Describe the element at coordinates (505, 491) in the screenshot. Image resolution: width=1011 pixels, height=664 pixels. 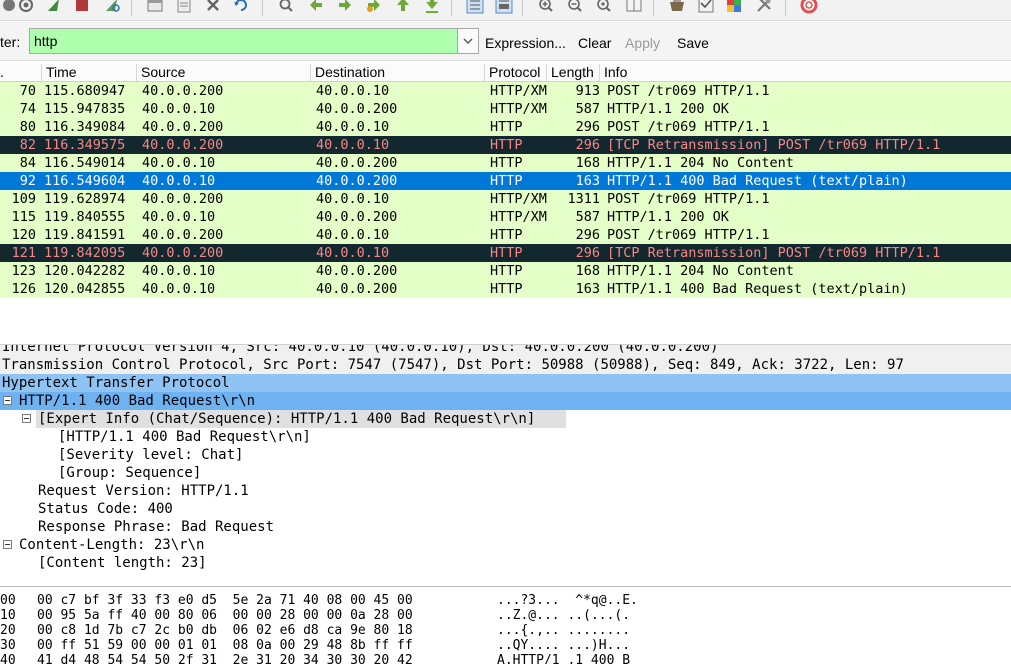
I see `detail-tree-item: Request Version: HTTP/1.1` at that location.